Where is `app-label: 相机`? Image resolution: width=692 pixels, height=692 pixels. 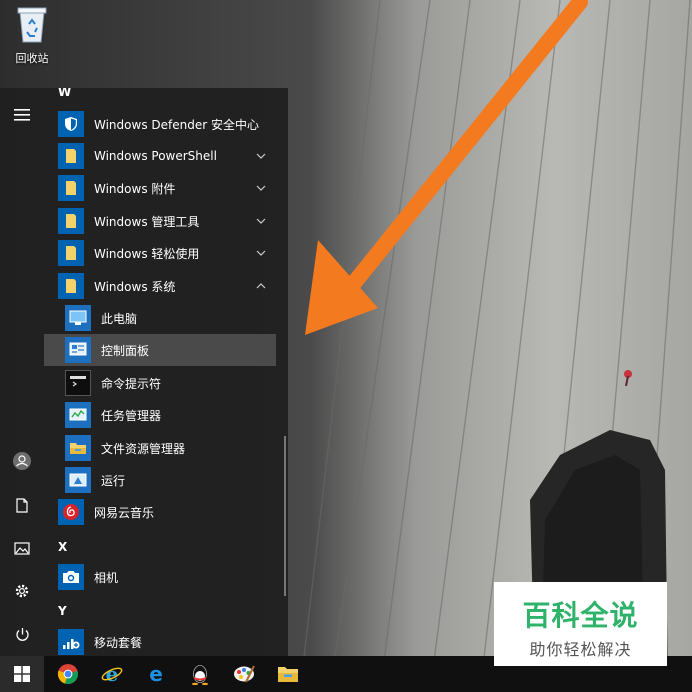
app-label: 相机 is located at coordinates (106, 577).